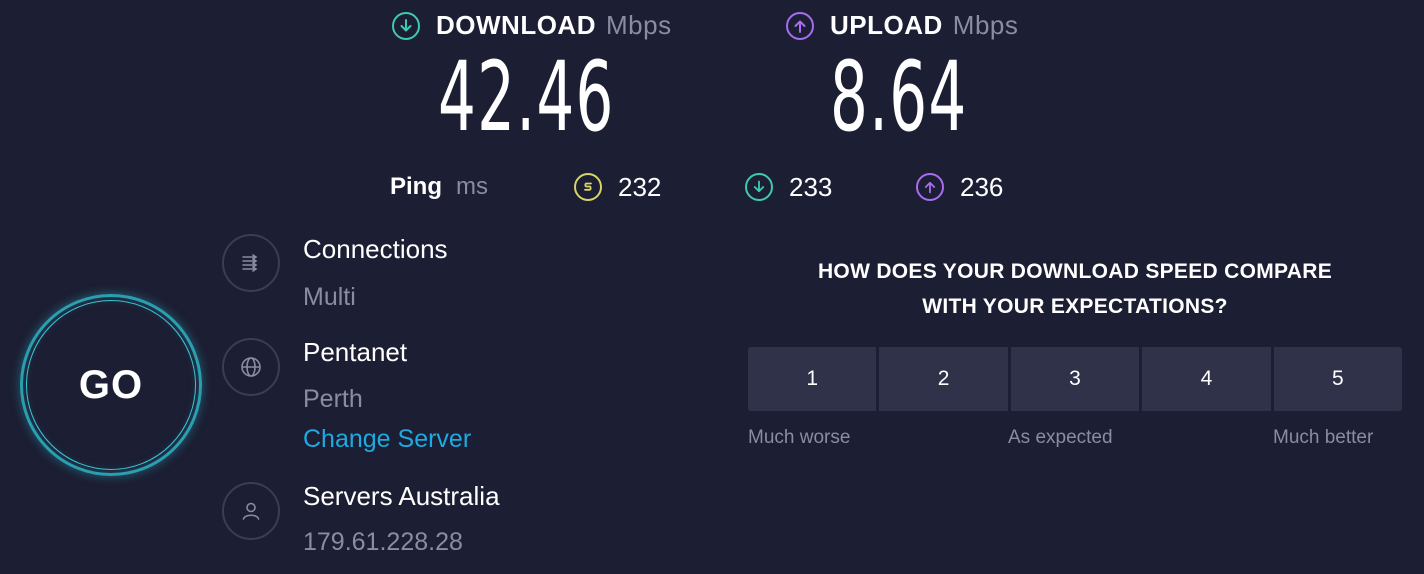 This screenshot has width=1424, height=574. Describe the element at coordinates (799, 437) in the screenshot. I see `scale-label-low: Much worse` at that location.